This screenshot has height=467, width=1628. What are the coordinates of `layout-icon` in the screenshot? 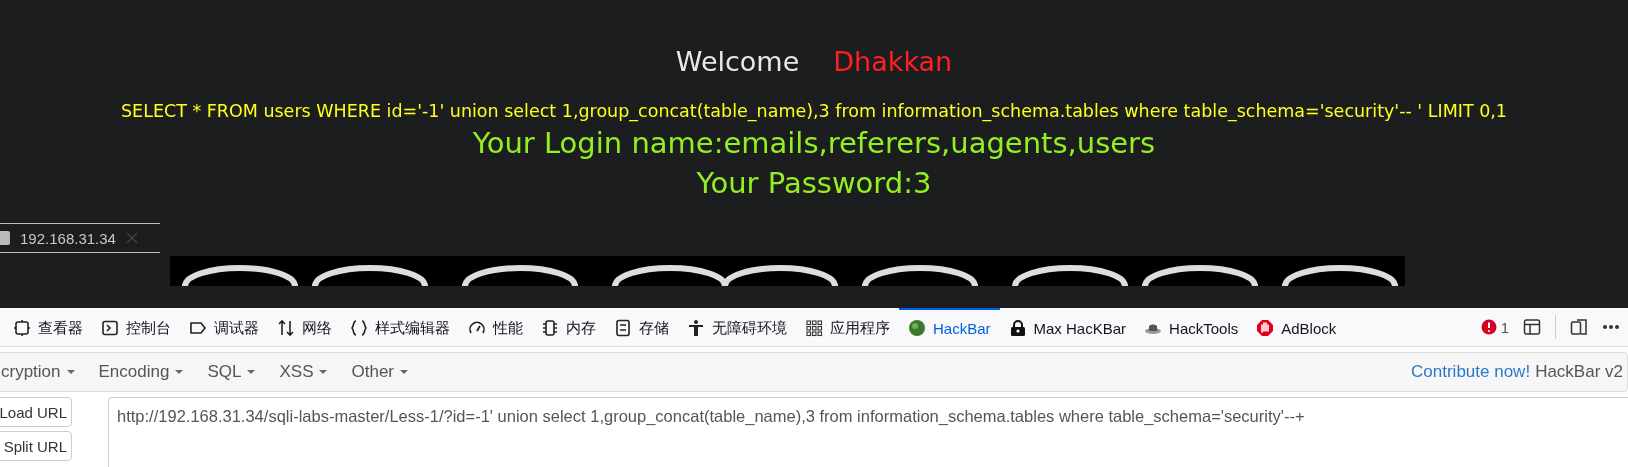 It's located at (1532, 327).